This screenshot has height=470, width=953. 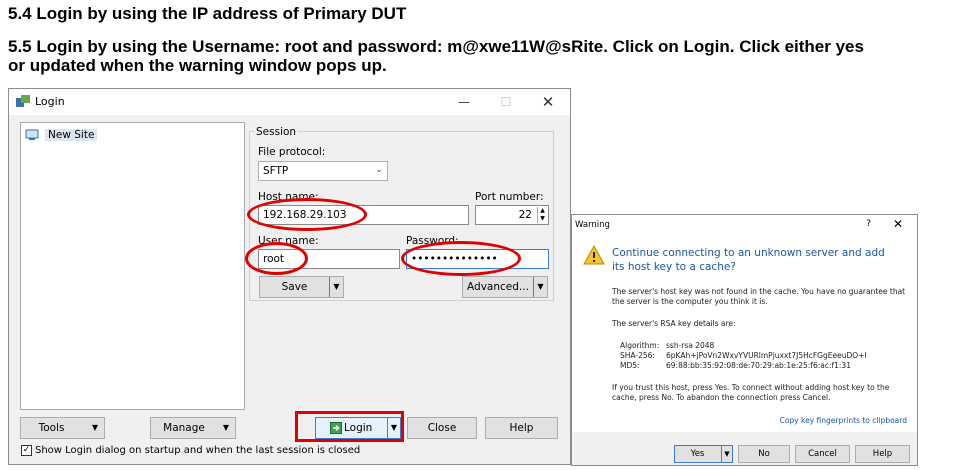 I want to click on site-tree: New Site, so click(x=132, y=266).